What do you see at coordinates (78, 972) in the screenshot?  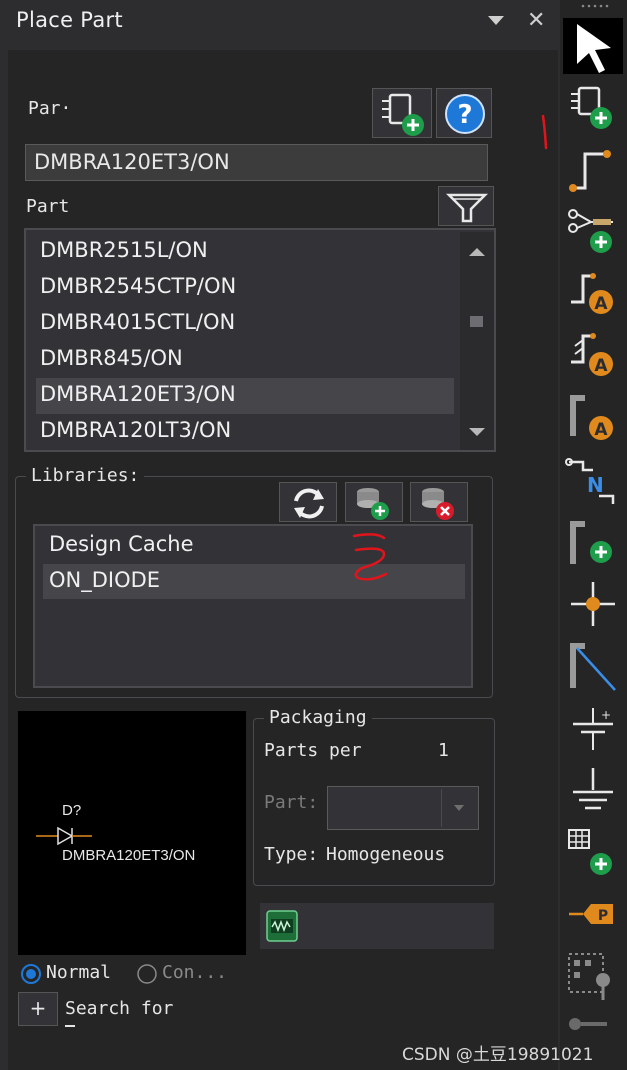 I see `normal-radio-label: Normal` at bounding box center [78, 972].